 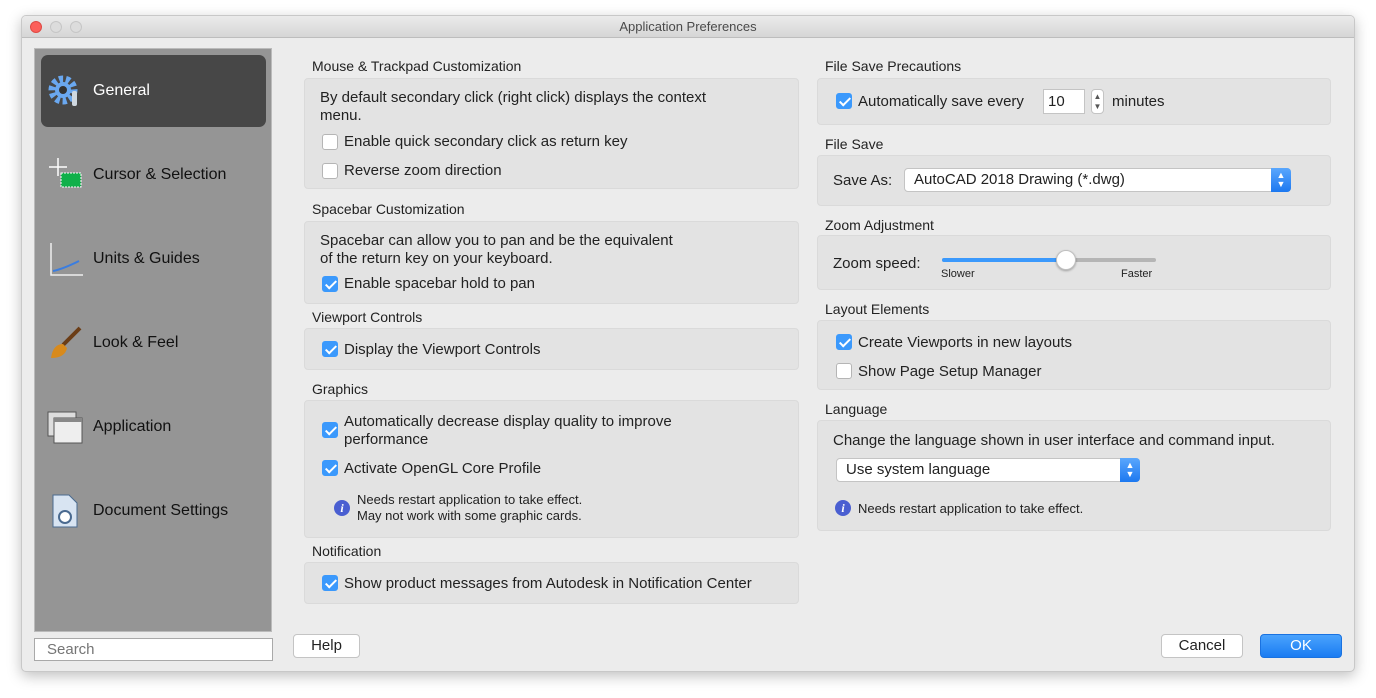 I want to click on file-save-precautions-section: Automatically save every 10 ▲ ▼ minutes, so click(x=1074, y=101).